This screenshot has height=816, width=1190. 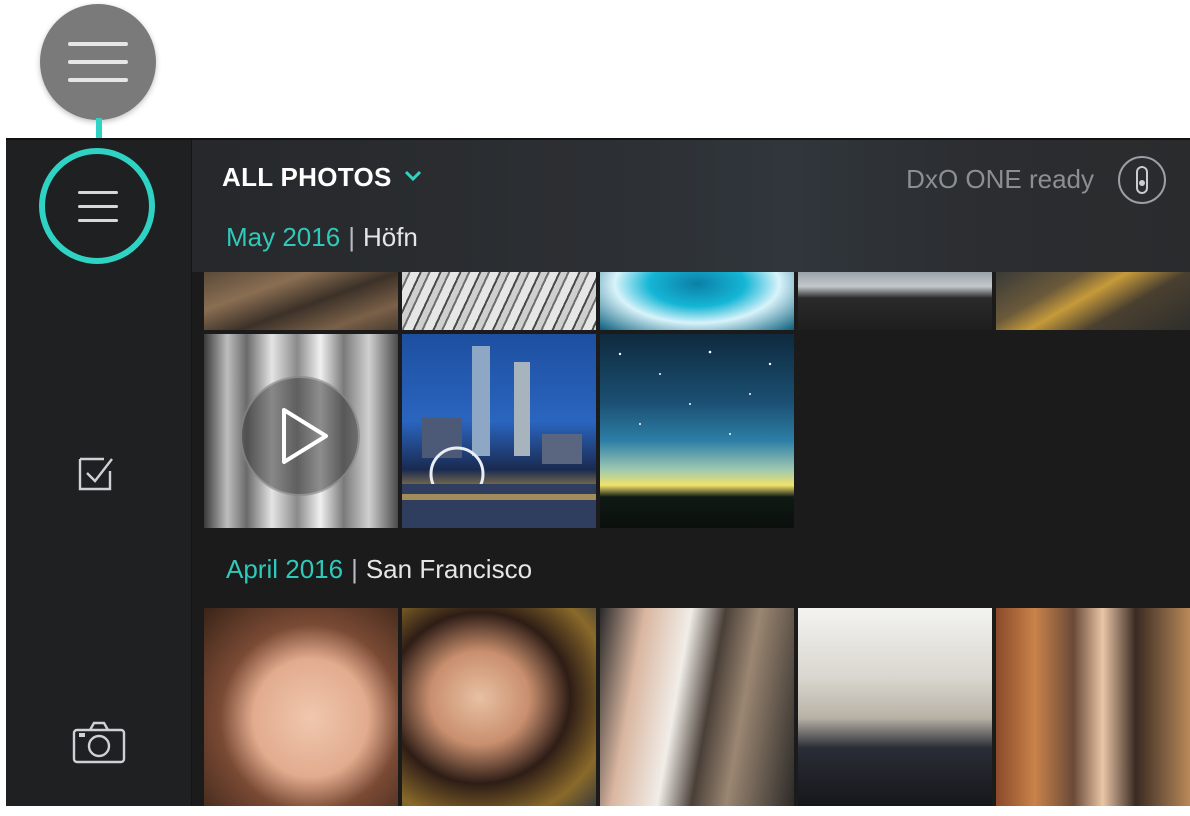 I want to click on section-date: May 2016, so click(x=283, y=237).